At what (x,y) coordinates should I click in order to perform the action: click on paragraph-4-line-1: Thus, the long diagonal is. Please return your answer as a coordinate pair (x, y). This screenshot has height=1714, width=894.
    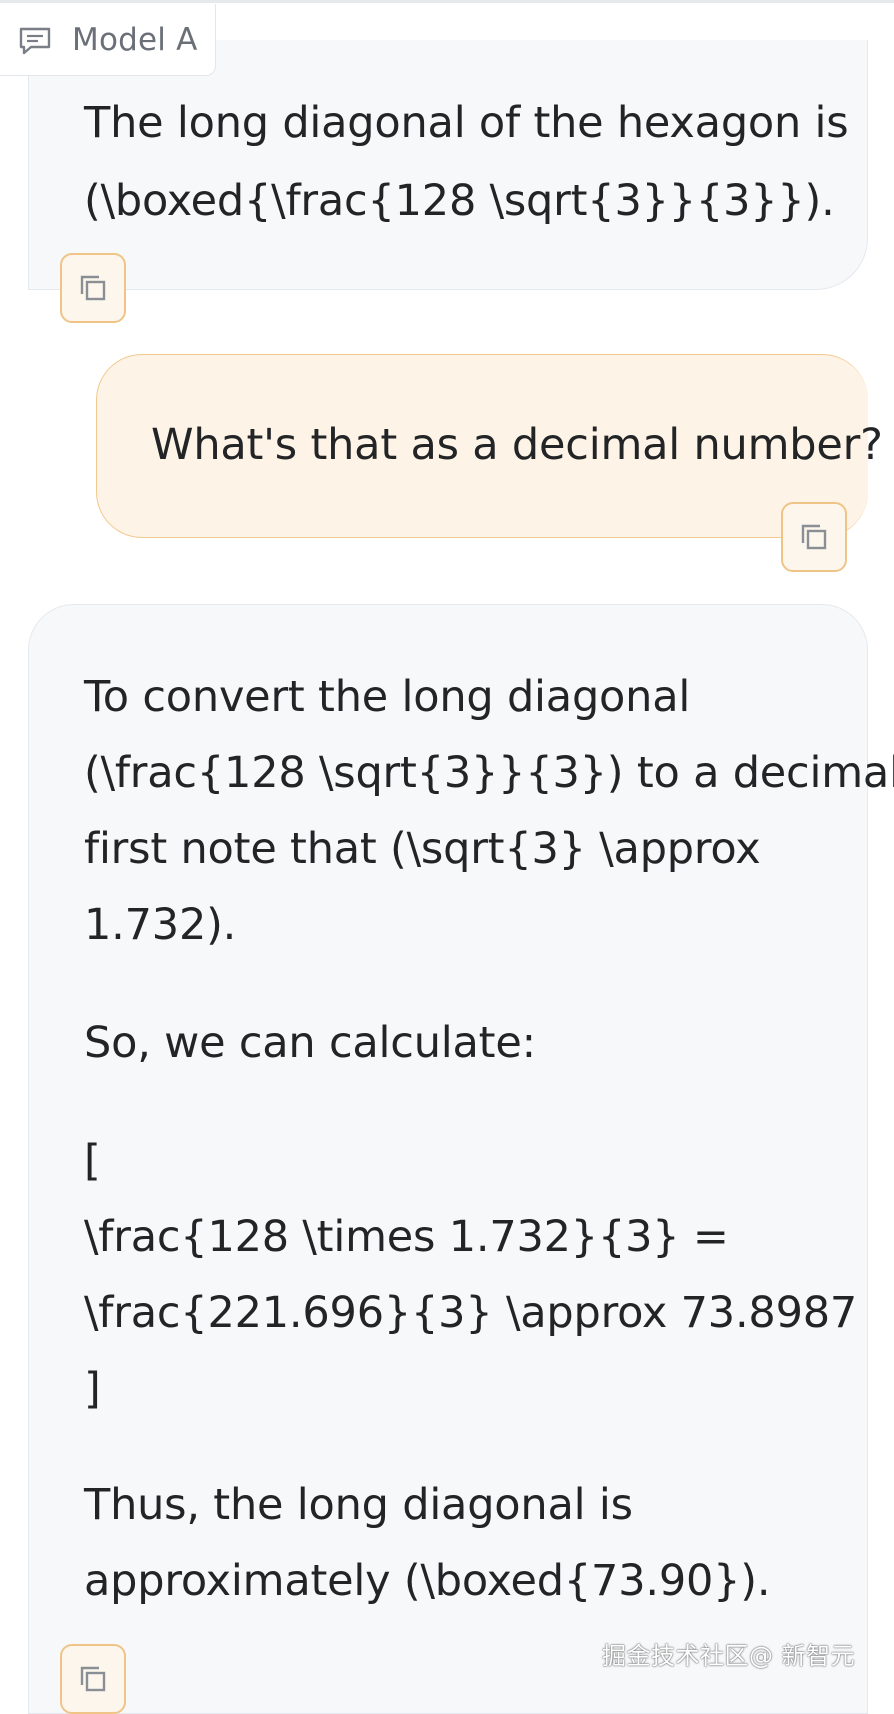
    Looking at the image, I should click on (358, 1505).